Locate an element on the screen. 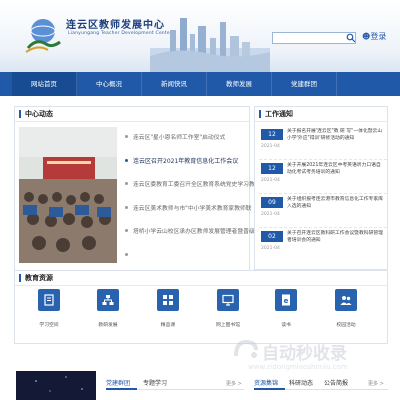 The image size is (400, 400). news-title: 连云区委教育工委召开全区教育系统党史学习教 is located at coordinates (194, 185).